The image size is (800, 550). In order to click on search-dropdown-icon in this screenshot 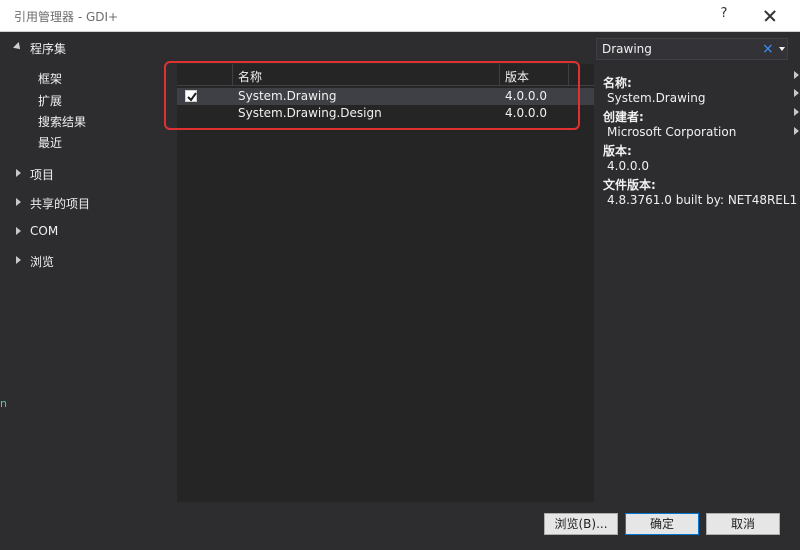, I will do `click(782, 49)`.